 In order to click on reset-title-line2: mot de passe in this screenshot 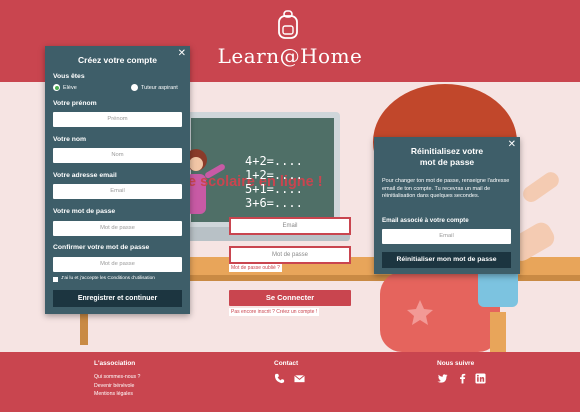, I will do `click(447, 162)`.